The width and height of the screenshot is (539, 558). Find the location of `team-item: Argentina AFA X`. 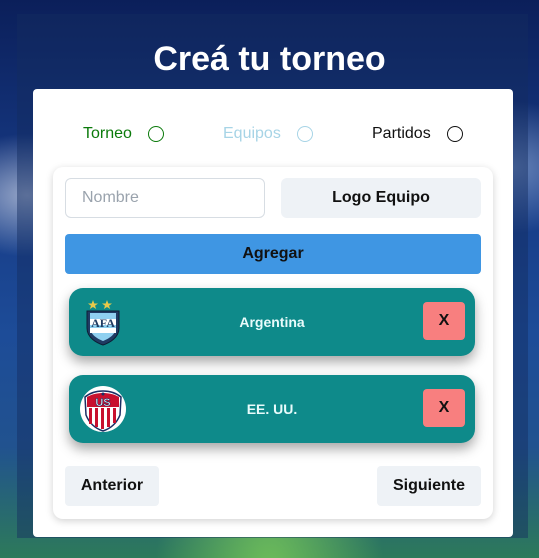

team-item: Argentina AFA X is located at coordinates (272, 322).